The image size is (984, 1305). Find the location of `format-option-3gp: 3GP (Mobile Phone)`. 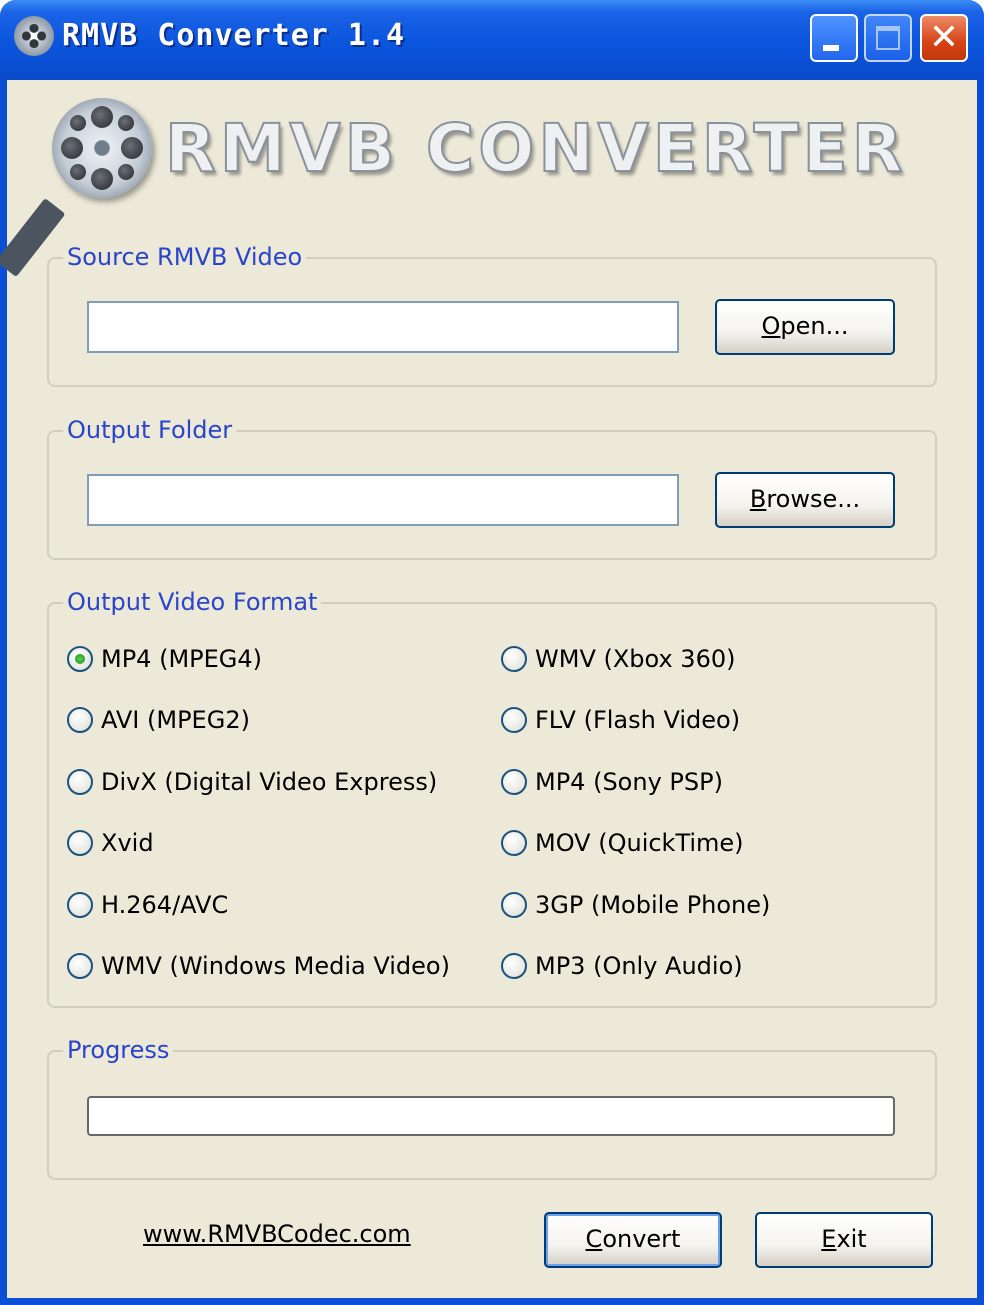

format-option-3gp: 3GP (Mobile Phone) is located at coordinates (635, 905).